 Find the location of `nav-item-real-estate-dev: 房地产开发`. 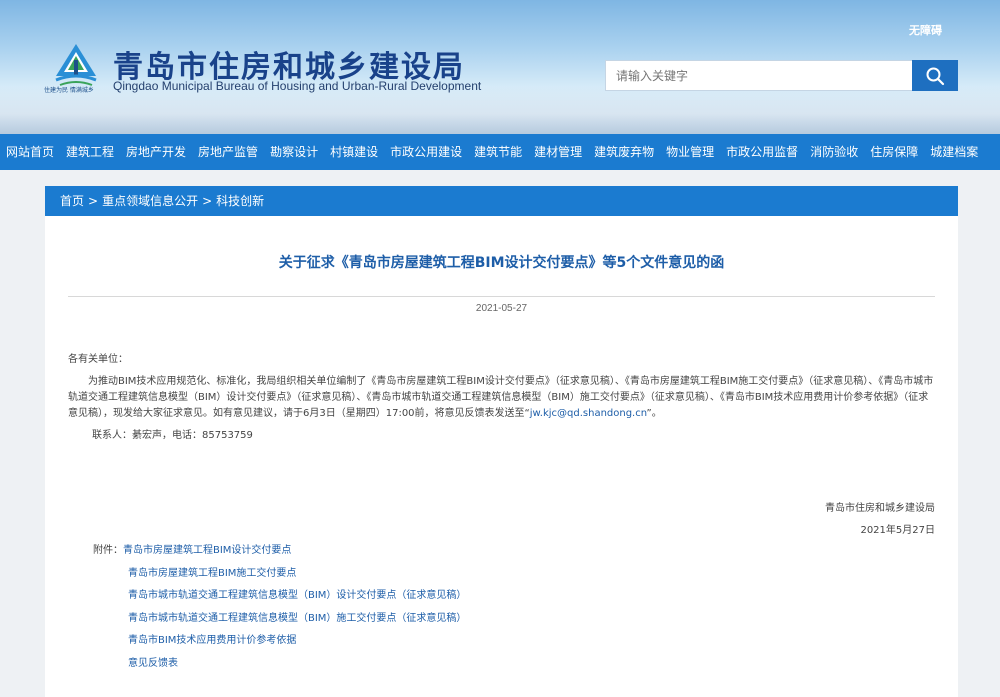

nav-item-real-estate-dev: 房地产开发 is located at coordinates (156, 152).